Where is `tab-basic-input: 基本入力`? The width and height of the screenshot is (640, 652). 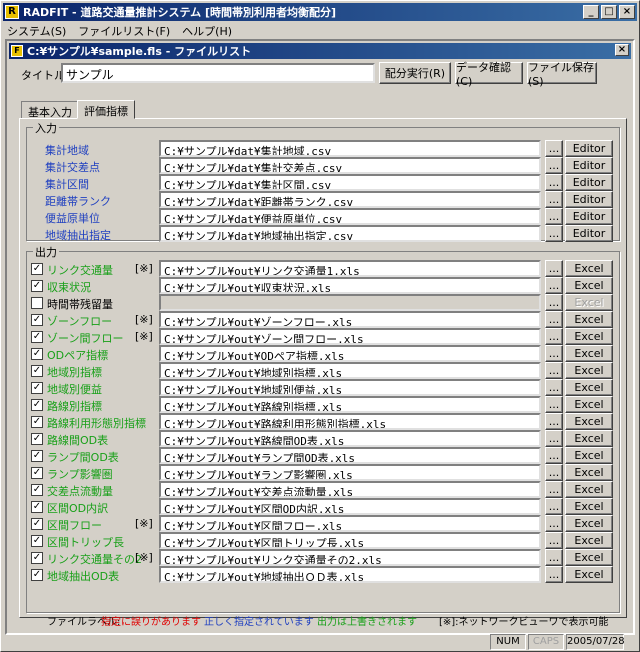 tab-basic-input: 基本入力 is located at coordinates (50, 110).